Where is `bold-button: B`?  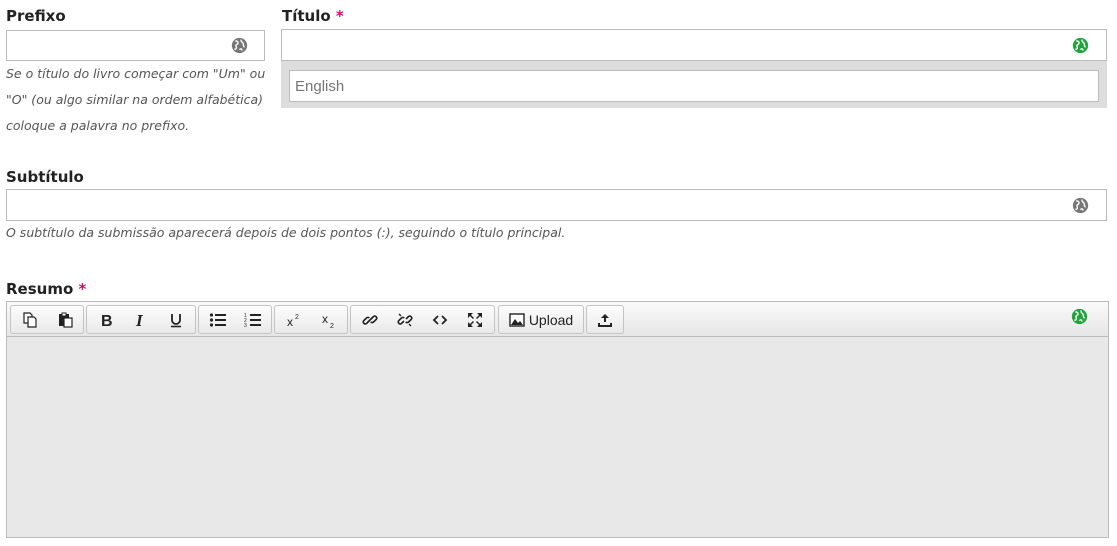 bold-button: B is located at coordinates (106, 319).